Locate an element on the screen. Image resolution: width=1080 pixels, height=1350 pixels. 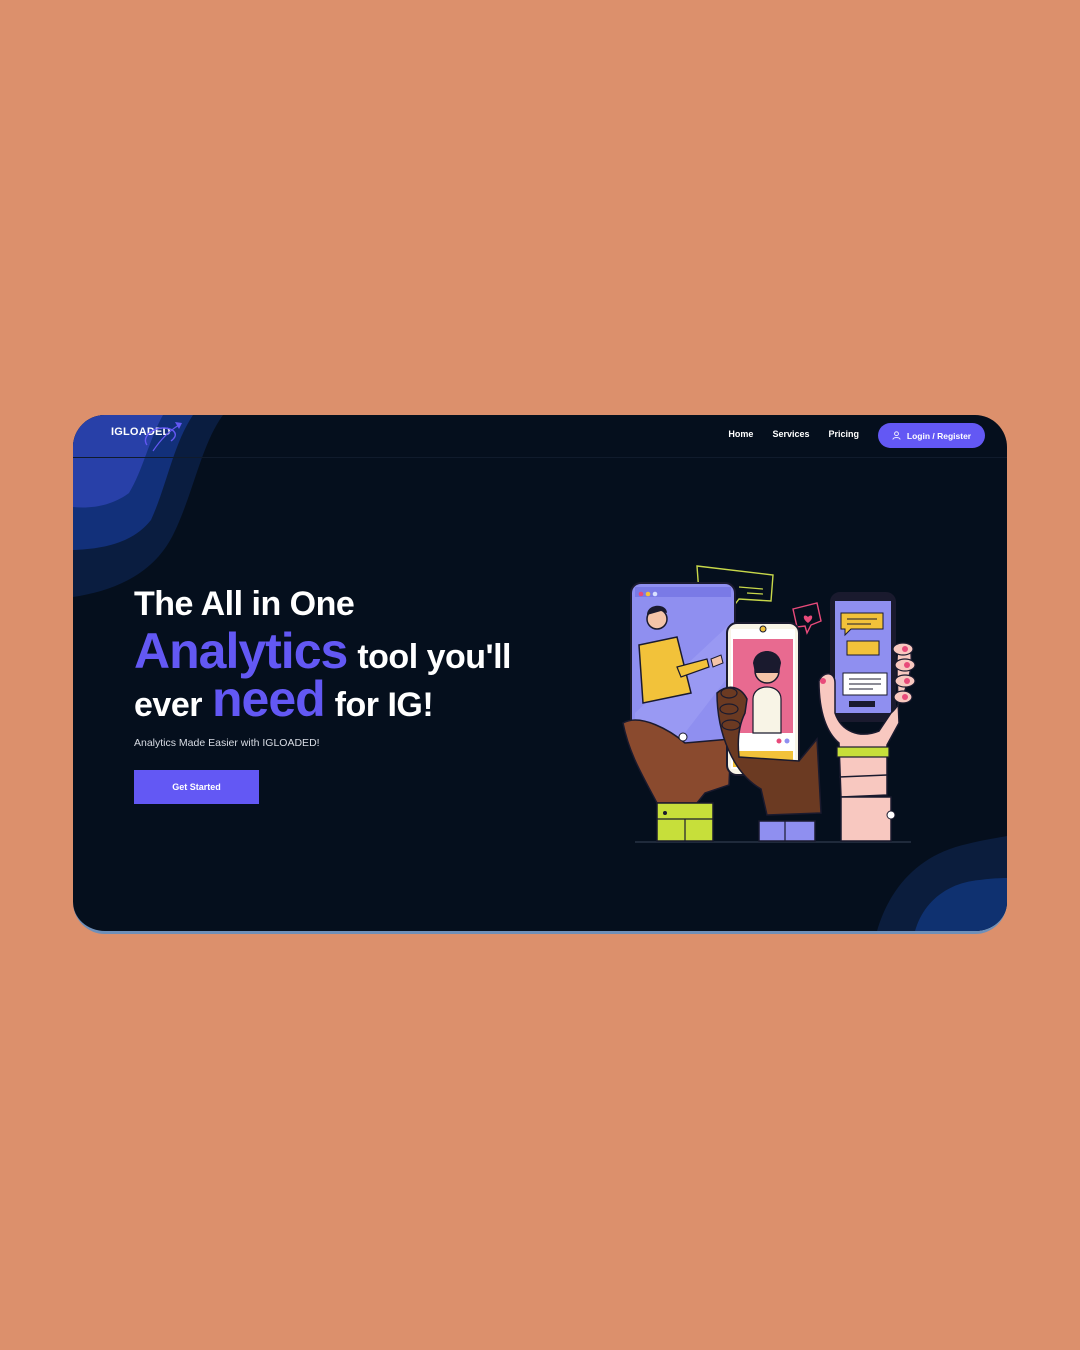
login-register-label: Login / Register is located at coordinates (939, 435).